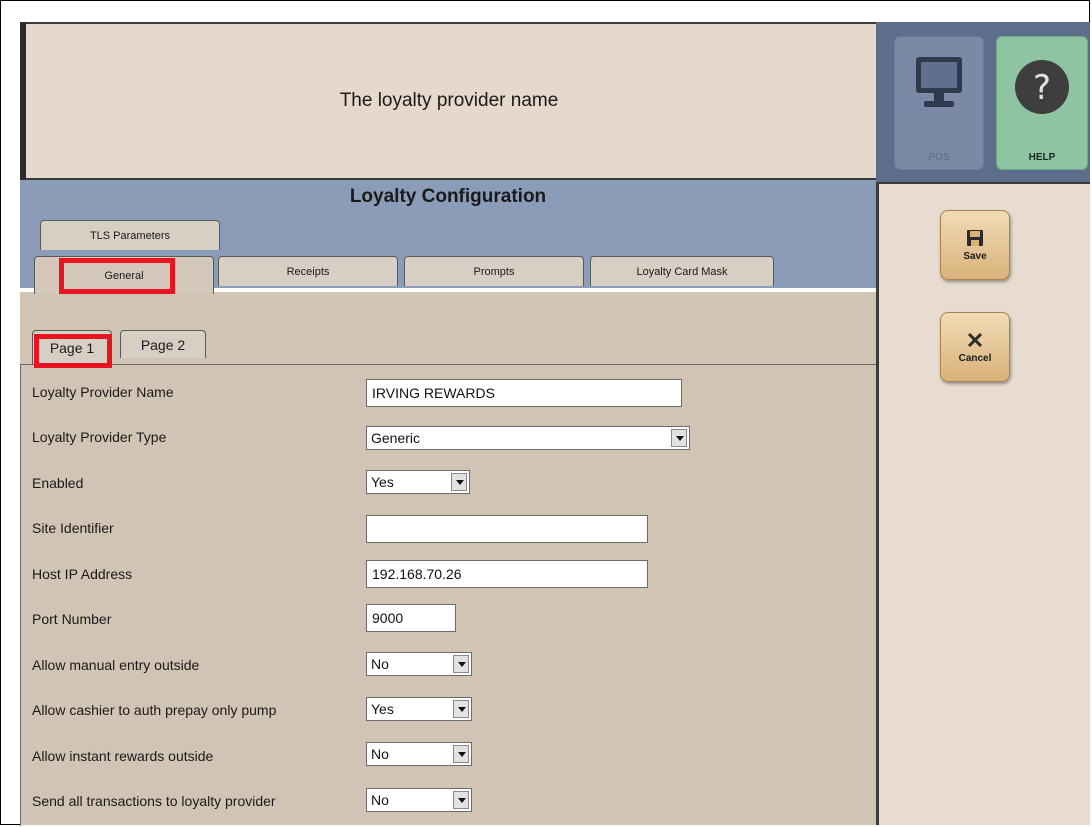  What do you see at coordinates (396, 438) in the screenshot?
I see `select-value: Generic` at bounding box center [396, 438].